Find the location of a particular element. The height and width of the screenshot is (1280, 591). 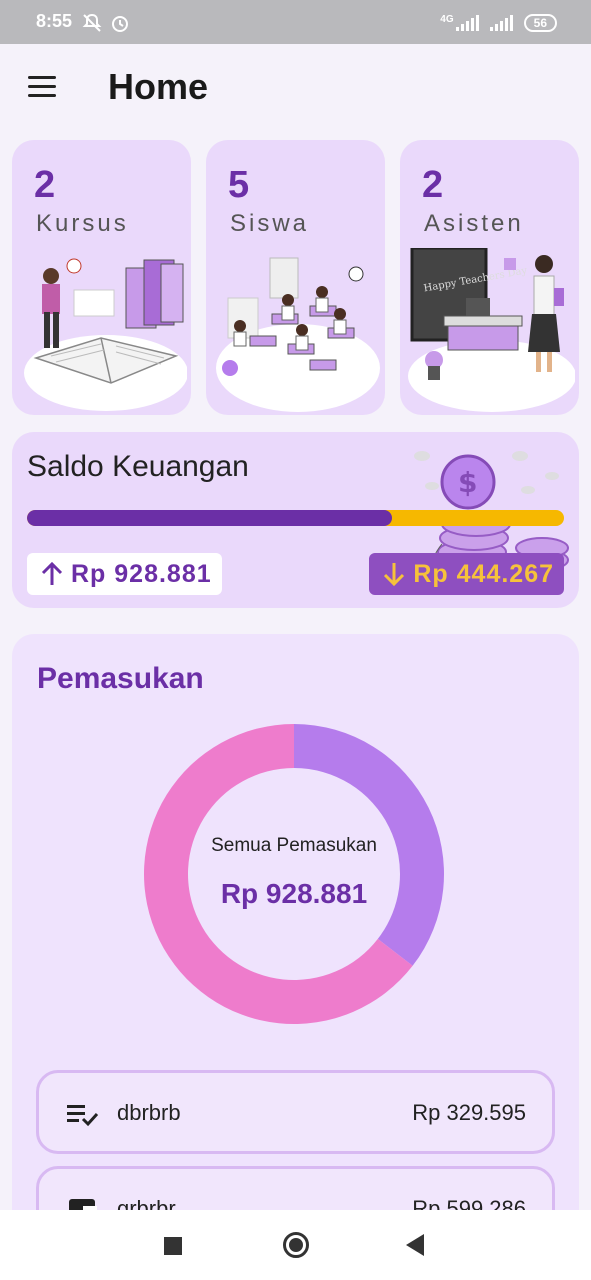

battery-indicator: 56 is located at coordinates (540, 23).